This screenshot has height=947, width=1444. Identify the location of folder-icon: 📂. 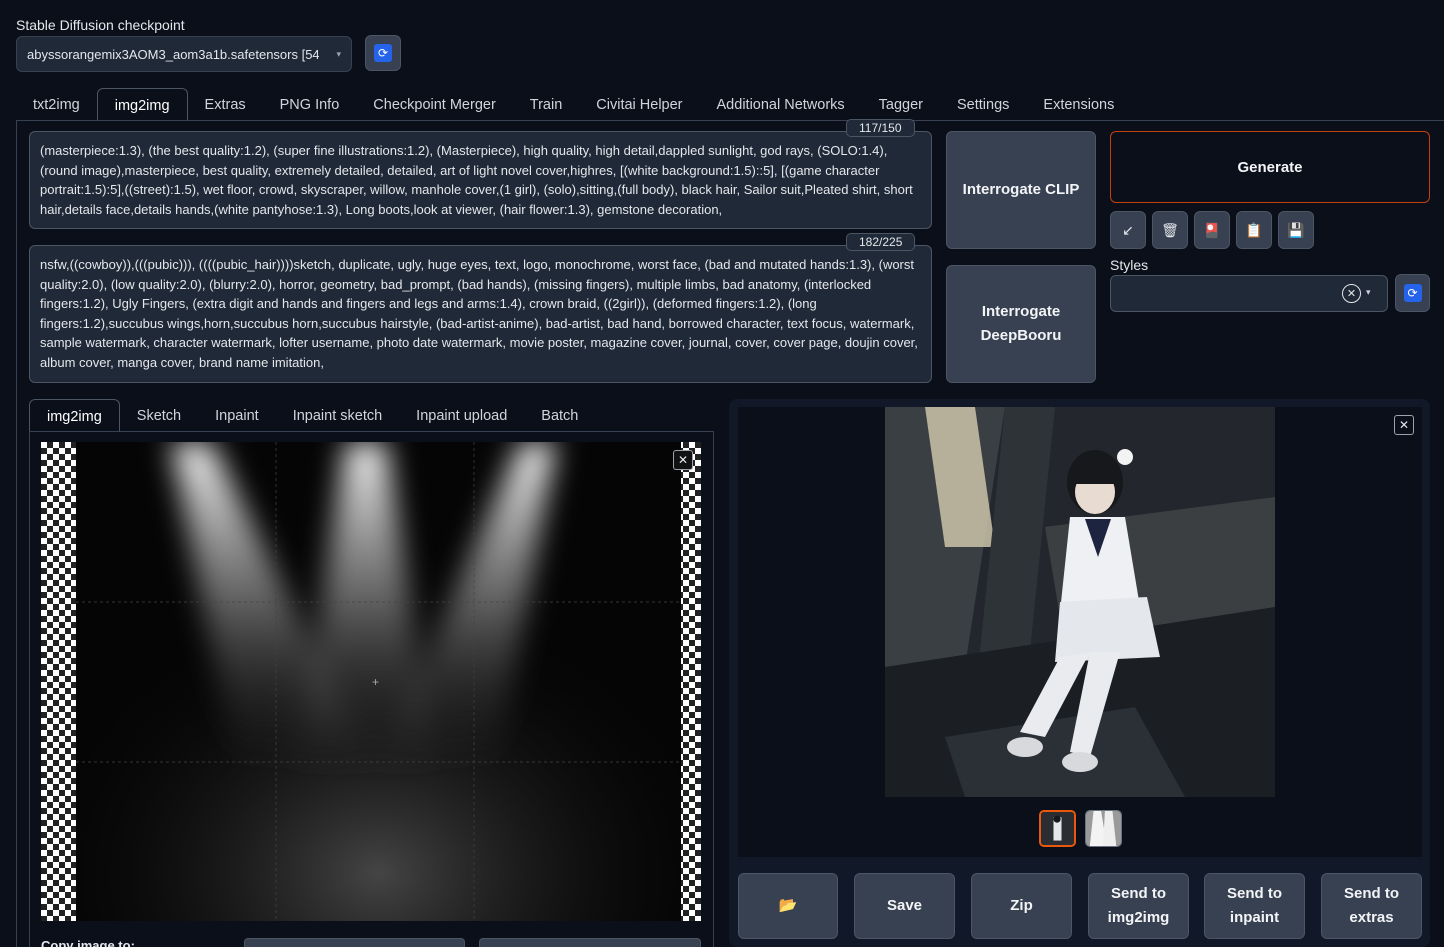
(788, 905).